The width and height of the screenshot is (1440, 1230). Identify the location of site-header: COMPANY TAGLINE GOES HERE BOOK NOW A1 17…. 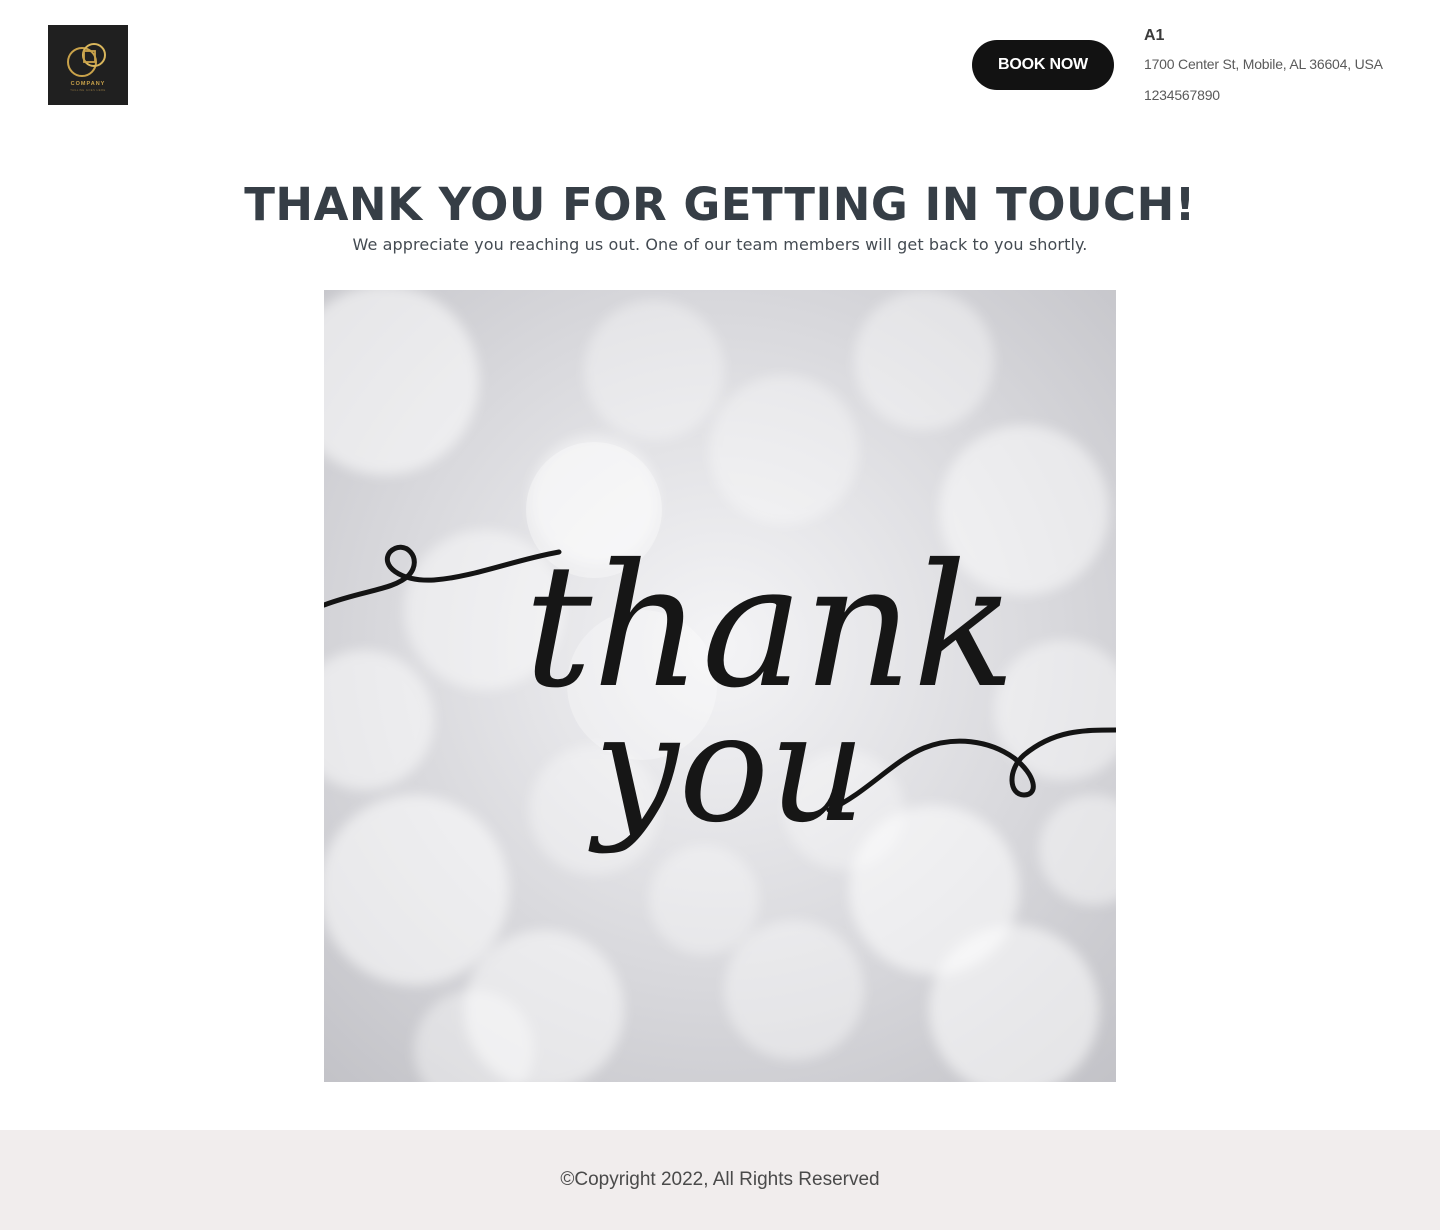
(720, 65).